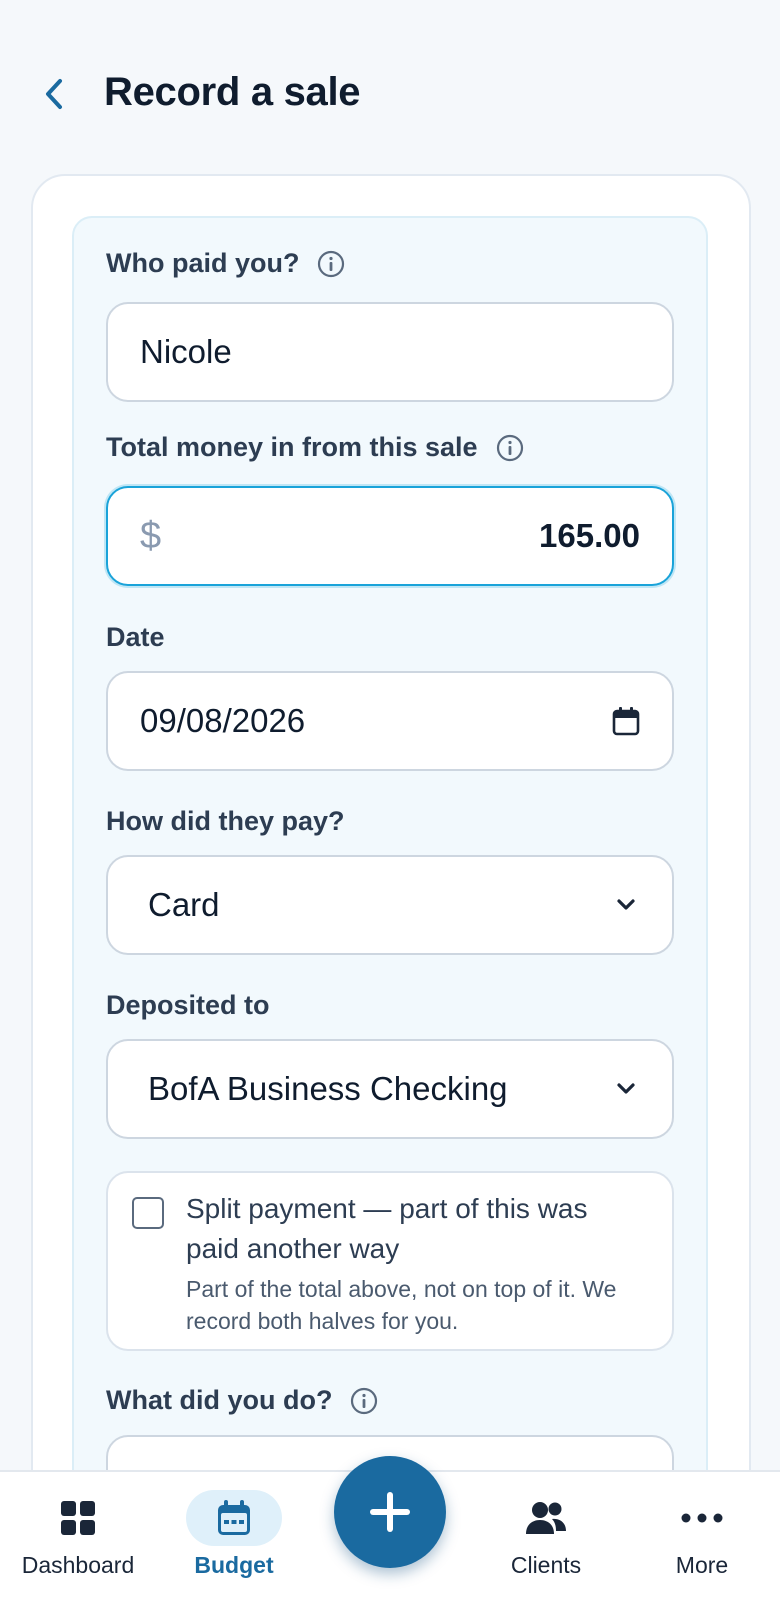 Image resolution: width=780 pixels, height=1600 pixels. I want to click on date-label: Date, so click(135, 637).